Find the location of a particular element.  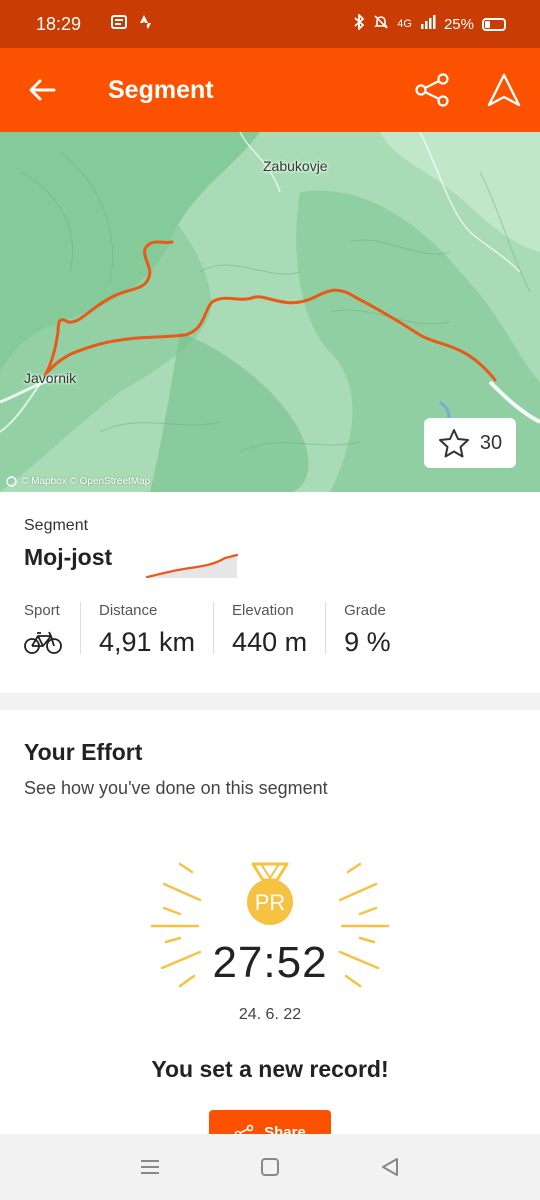

effort-time: 27:52 is located at coordinates (270, 962).